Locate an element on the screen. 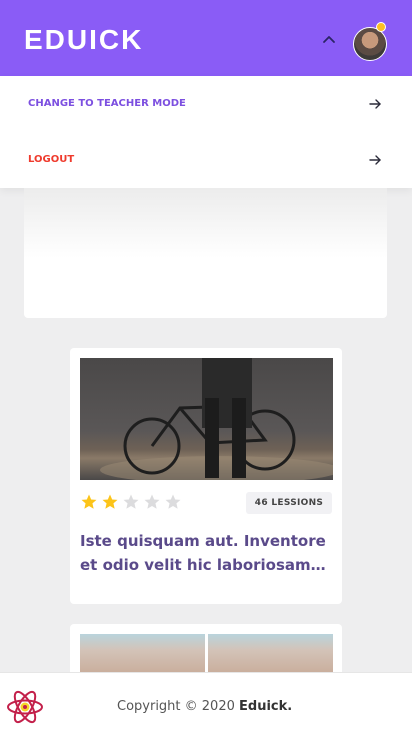 This screenshot has width=412, height=735. avatar is located at coordinates (370, 44).